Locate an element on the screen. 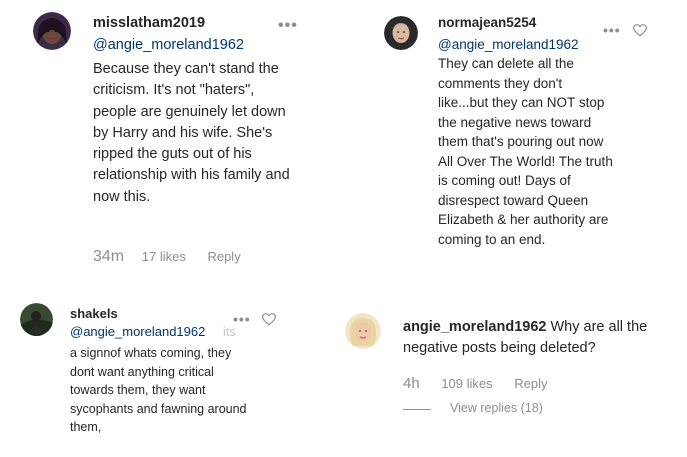 The width and height of the screenshot is (687, 457). username: shakels is located at coordinates (94, 313).